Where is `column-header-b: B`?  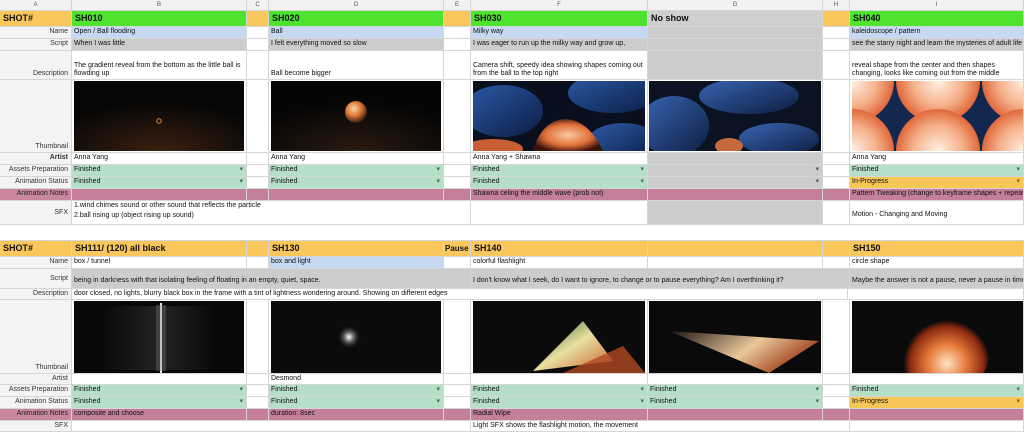 column-header-b: B is located at coordinates (159, 5).